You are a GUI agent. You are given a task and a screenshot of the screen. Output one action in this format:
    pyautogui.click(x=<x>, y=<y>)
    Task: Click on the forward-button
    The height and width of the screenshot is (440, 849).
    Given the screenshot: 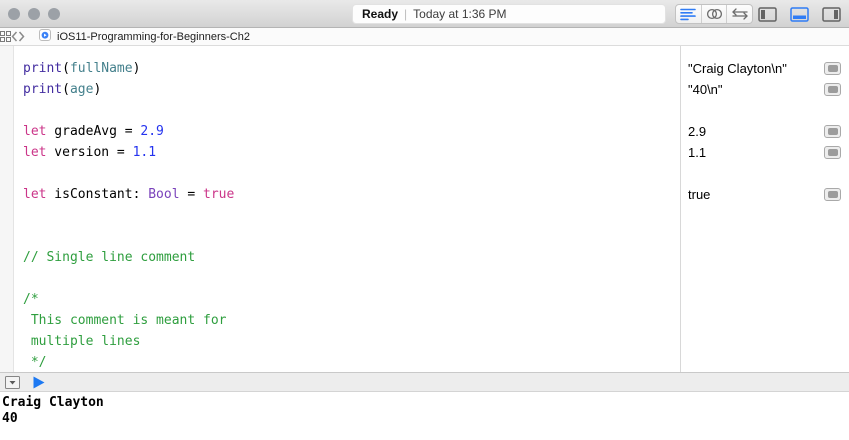 What is the action you would take?
    pyautogui.click(x=21, y=36)
    